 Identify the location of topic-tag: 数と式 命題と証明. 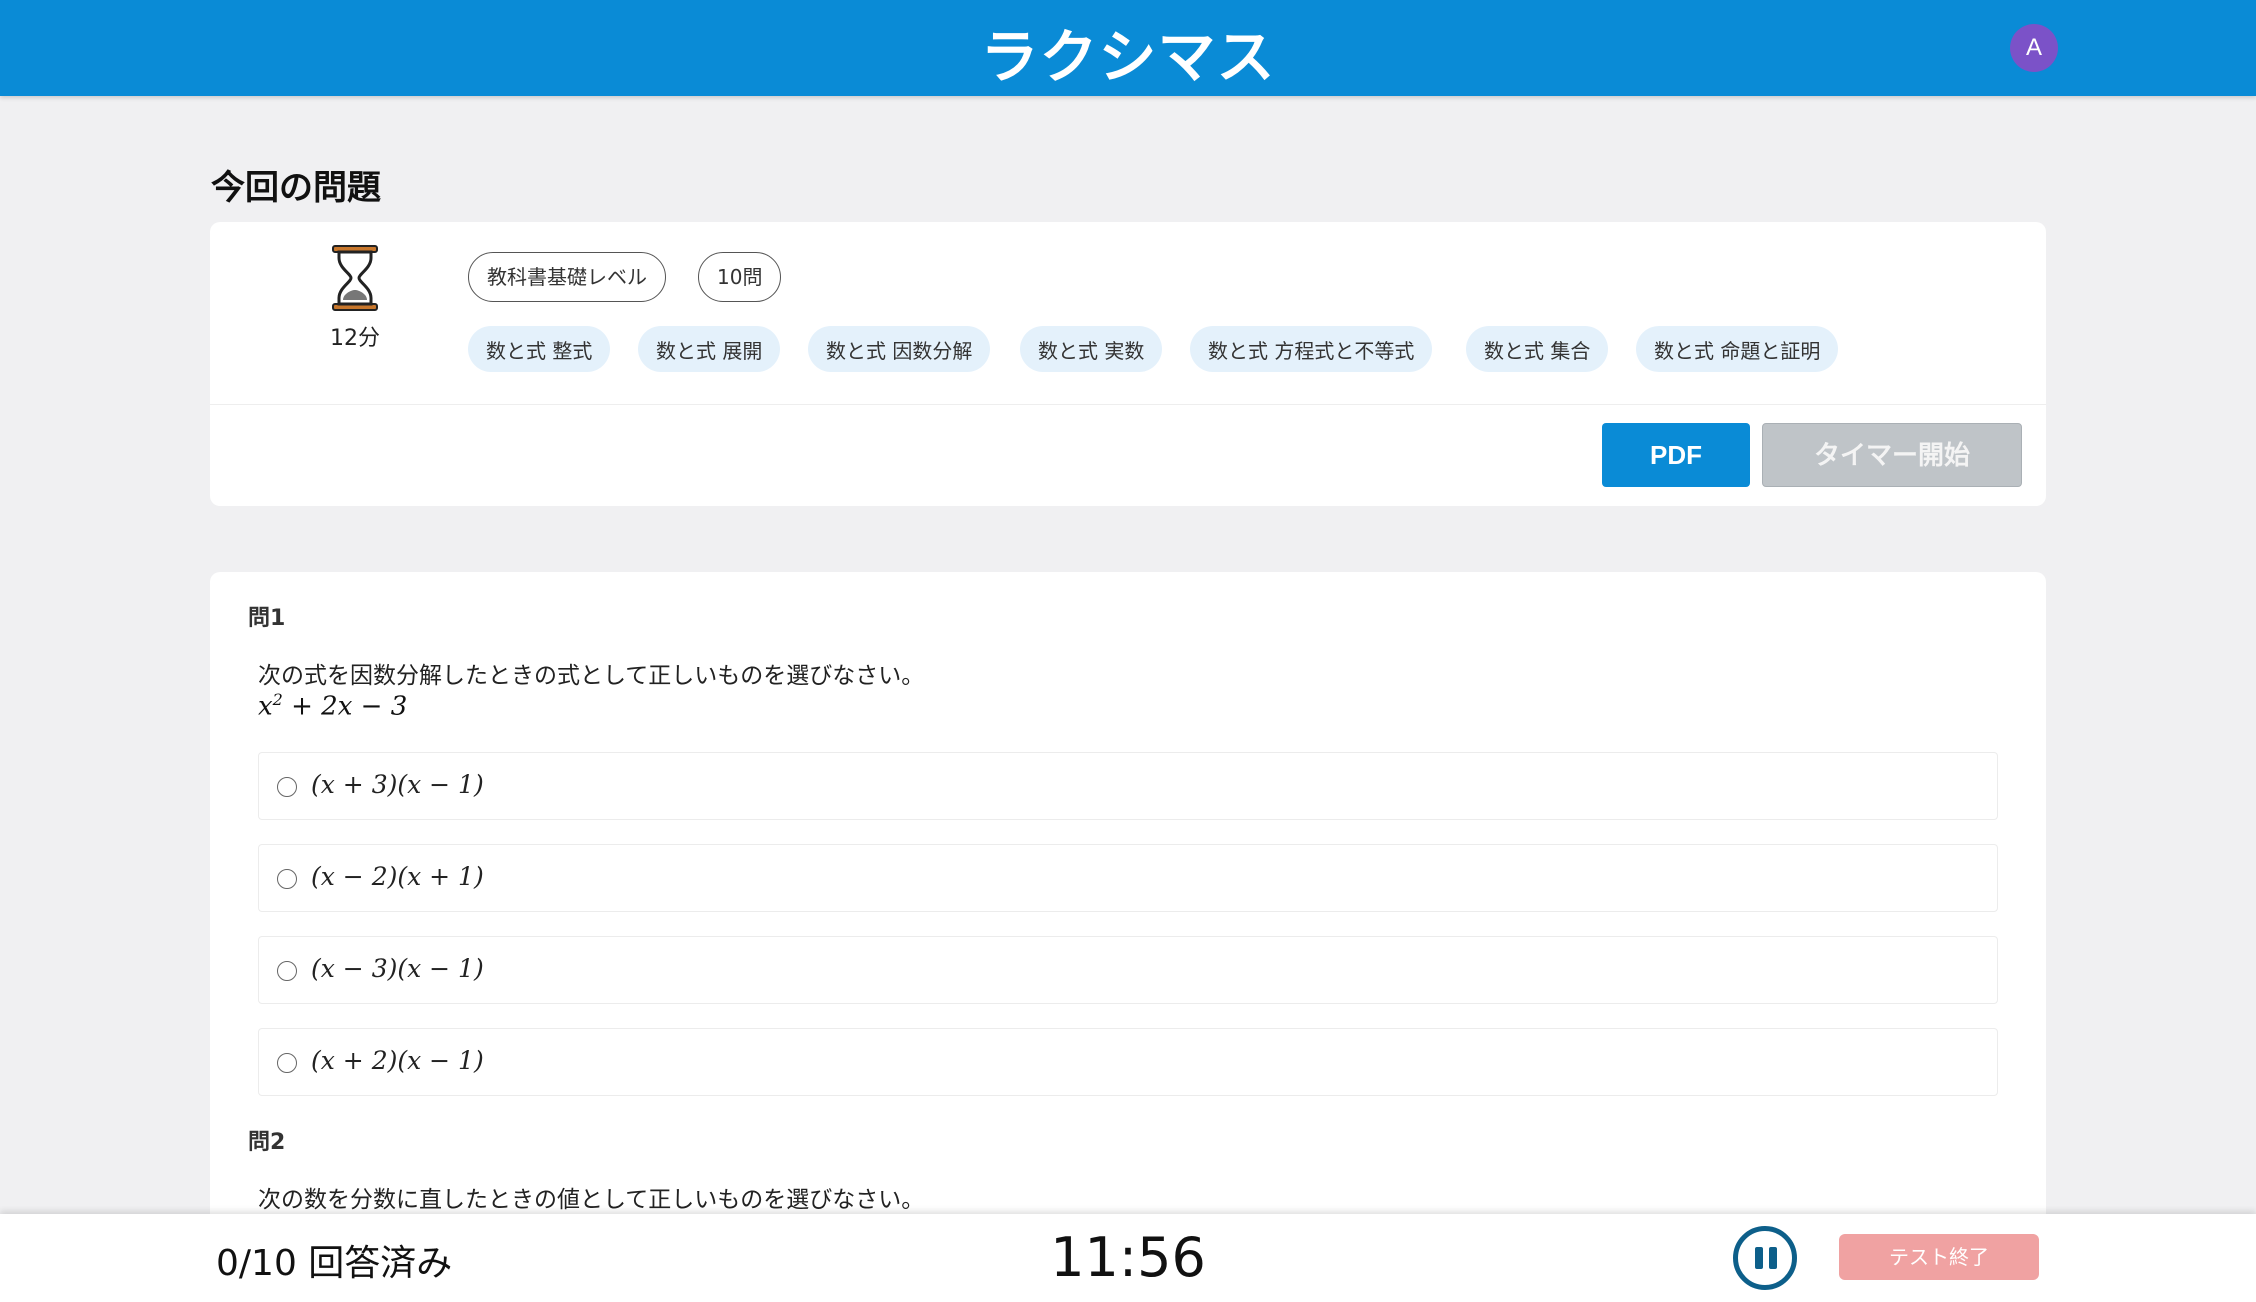
(1737, 349).